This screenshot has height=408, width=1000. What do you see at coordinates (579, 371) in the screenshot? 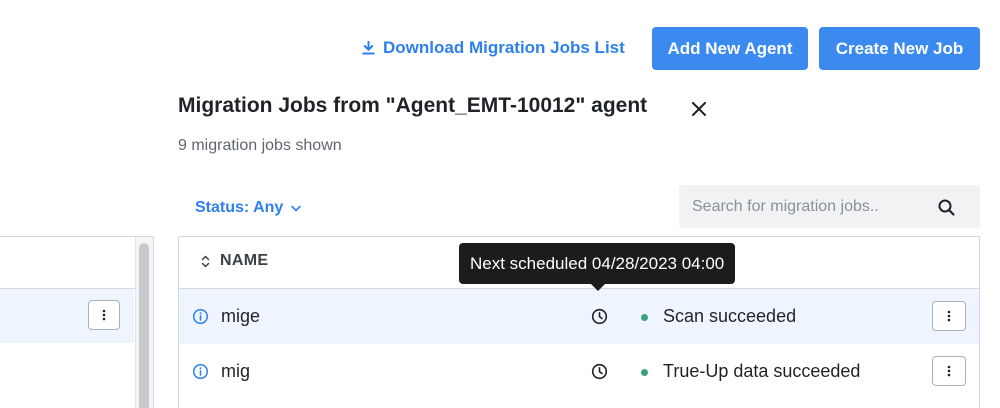
I see `table-row: mig True-Up data succeeded` at bounding box center [579, 371].